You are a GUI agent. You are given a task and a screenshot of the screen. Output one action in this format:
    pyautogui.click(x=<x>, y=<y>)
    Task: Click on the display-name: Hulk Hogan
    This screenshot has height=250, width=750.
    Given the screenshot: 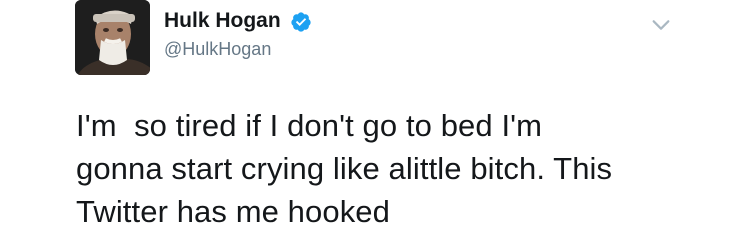 What is the action you would take?
    pyautogui.click(x=222, y=21)
    